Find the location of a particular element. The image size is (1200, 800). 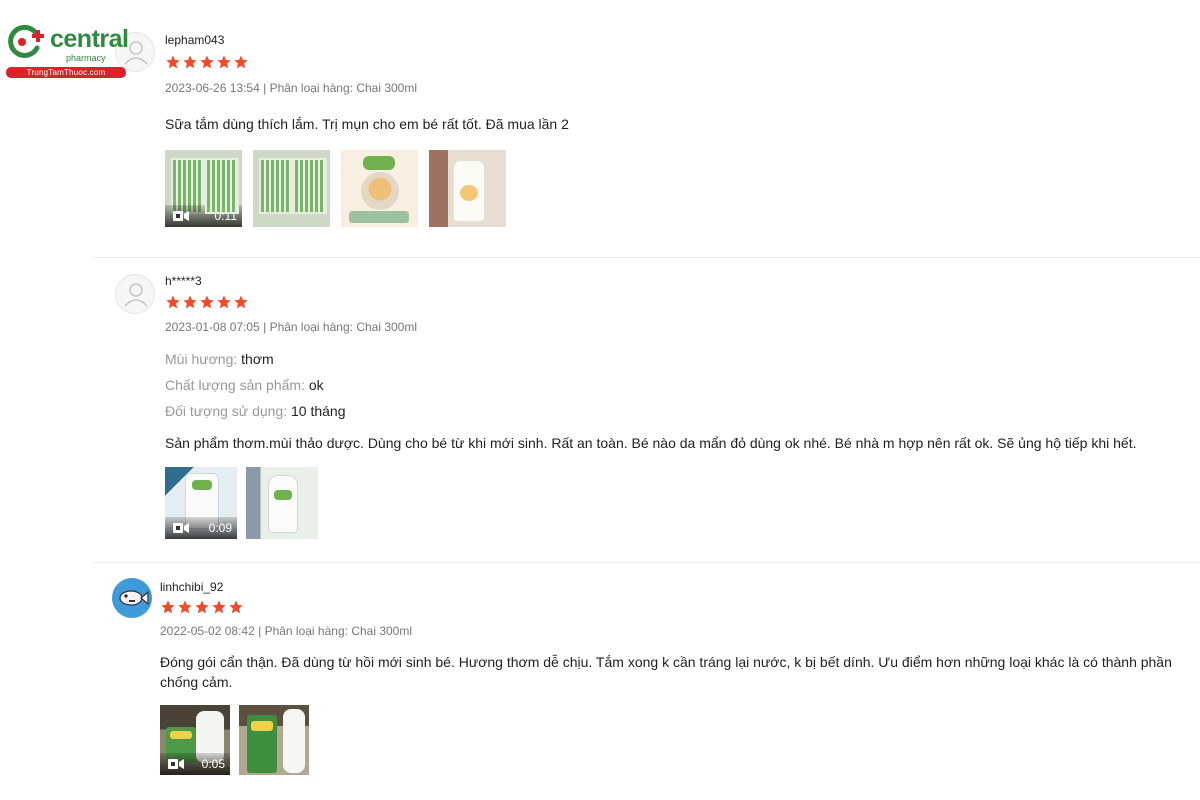

logo-site-label: TrungTamThuoc.com is located at coordinates (66, 72).